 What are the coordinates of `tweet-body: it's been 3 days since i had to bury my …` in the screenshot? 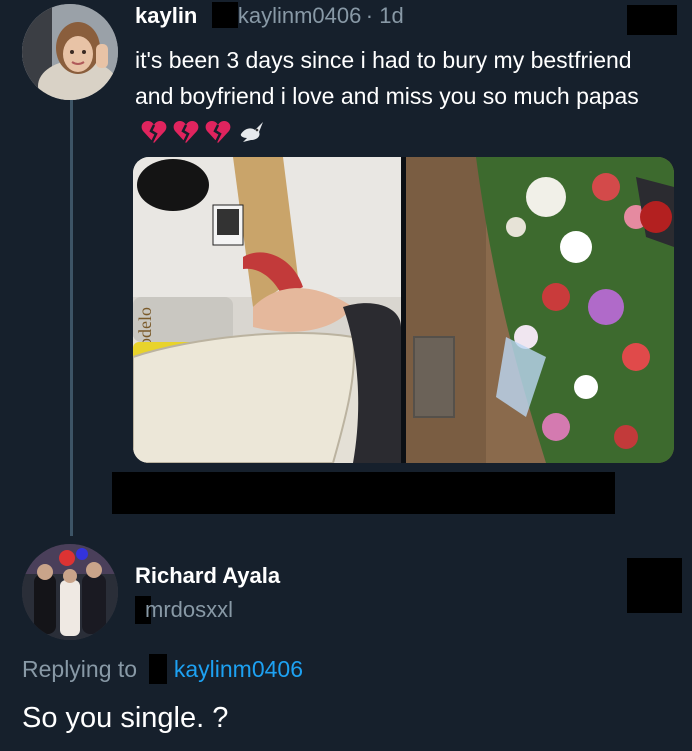 It's located at (387, 78).